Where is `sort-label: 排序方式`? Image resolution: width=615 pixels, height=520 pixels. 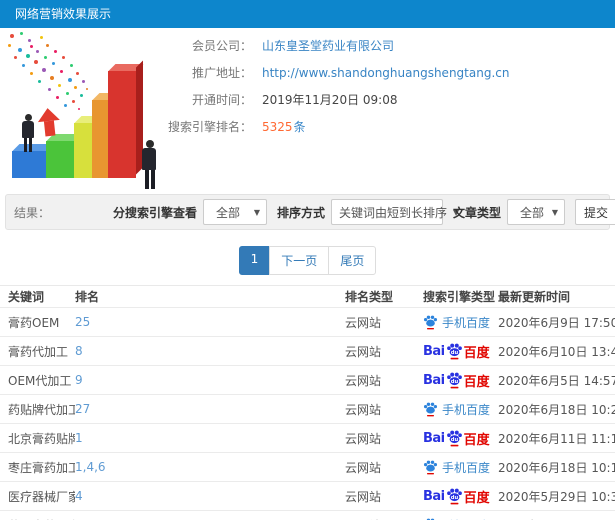 sort-label: 排序方式 is located at coordinates (300, 212).